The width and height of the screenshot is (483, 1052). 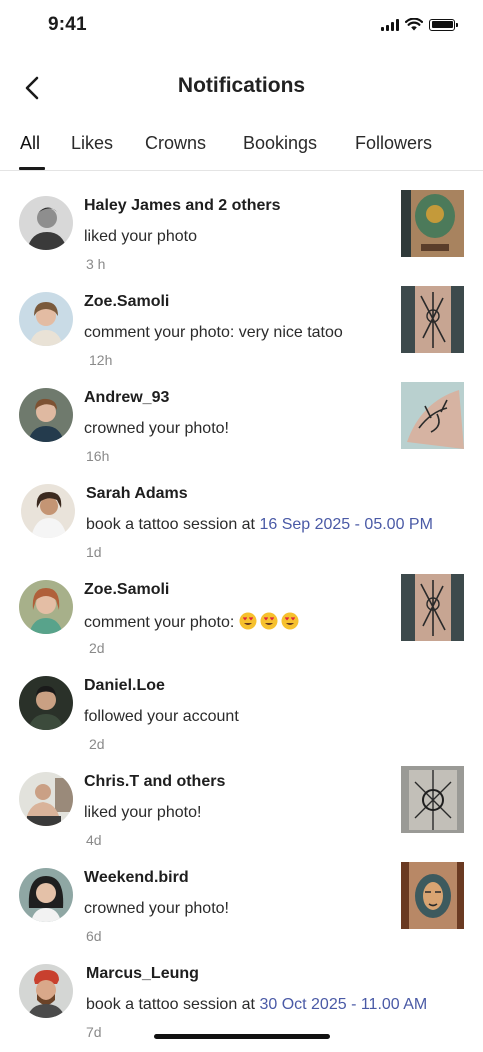 I want to click on notification-item: Chris.T and others liked your photo! 4d, so click(x=241, y=812).